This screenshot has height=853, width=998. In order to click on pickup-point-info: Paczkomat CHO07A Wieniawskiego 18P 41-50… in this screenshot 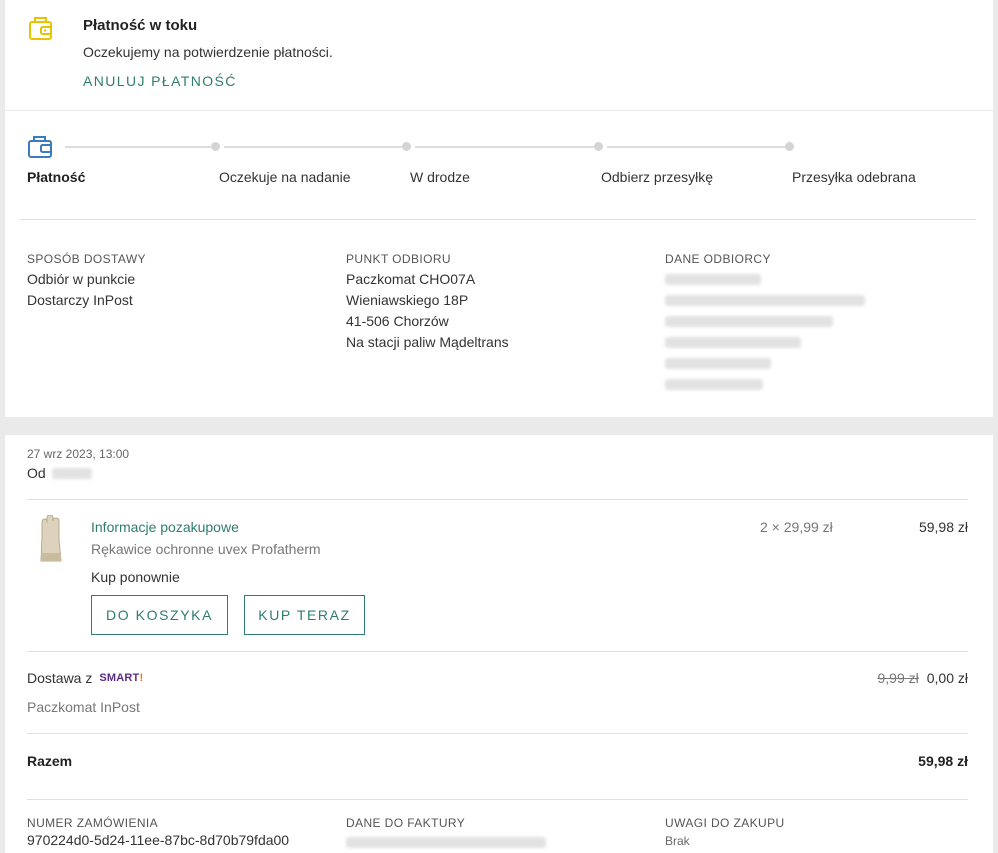, I will do `click(427, 311)`.